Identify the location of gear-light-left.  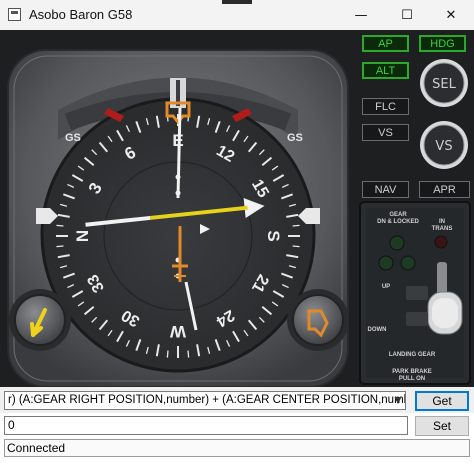
(386, 263).